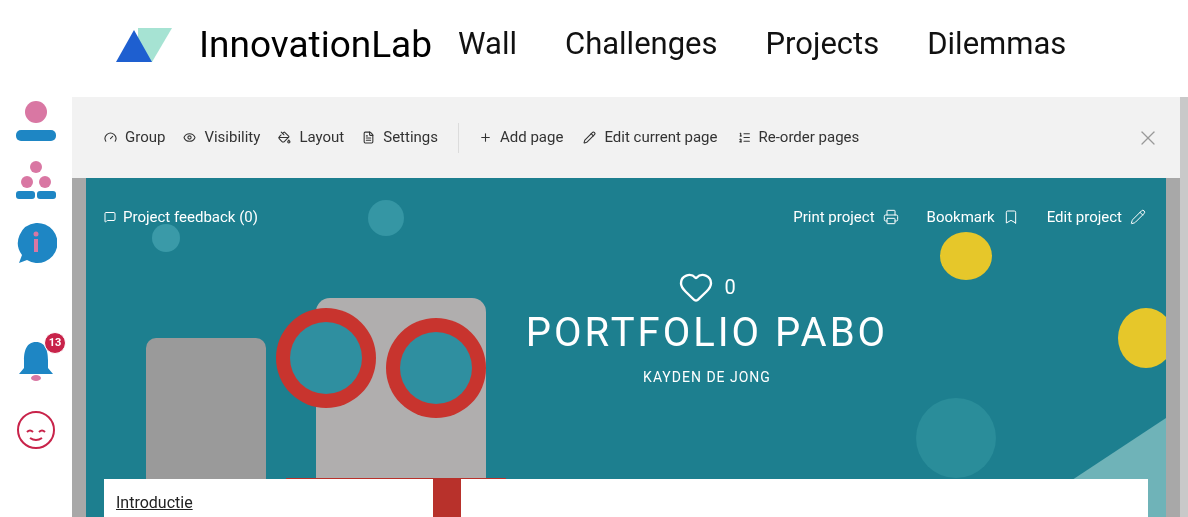  I want to click on toolbar-button: Edit current page, so click(650, 137).